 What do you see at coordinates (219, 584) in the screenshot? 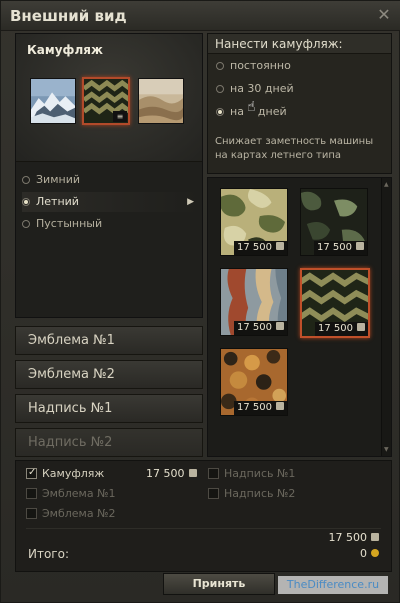
I see `accept-button: Принять` at bounding box center [219, 584].